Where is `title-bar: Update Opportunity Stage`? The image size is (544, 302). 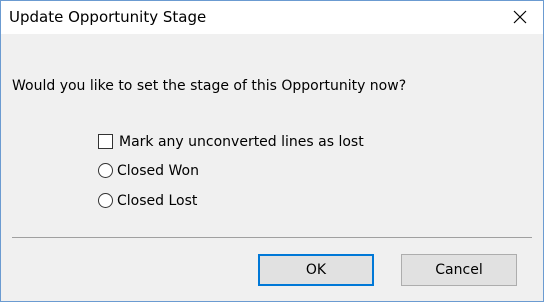 title-bar: Update Opportunity Stage is located at coordinates (272, 17).